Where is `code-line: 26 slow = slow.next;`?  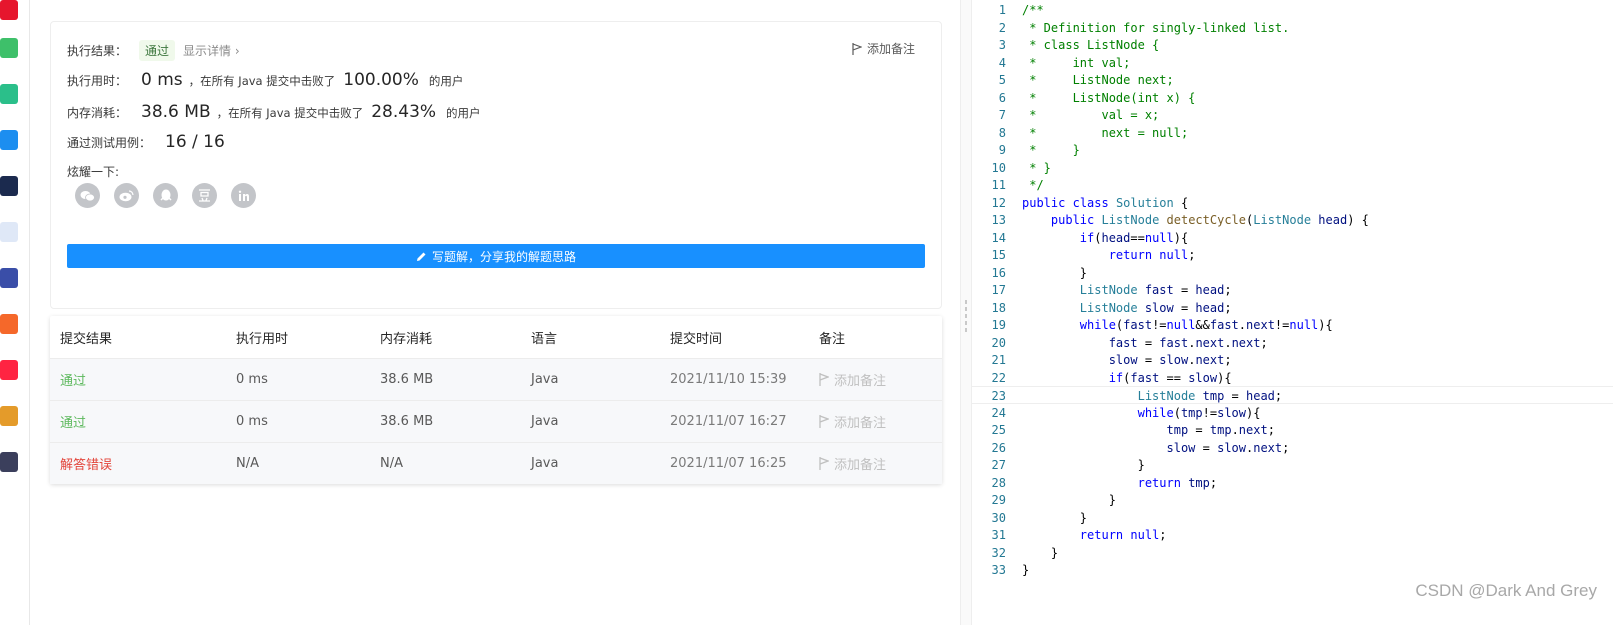 code-line: 26 slow = slow.next; is located at coordinates (1292, 448).